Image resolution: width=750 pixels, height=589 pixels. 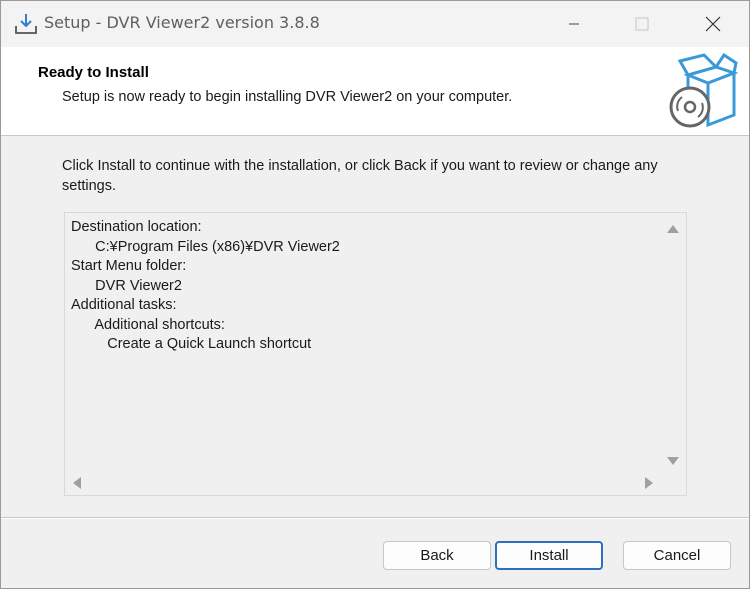 I want to click on maximize-button, so click(x=642, y=24).